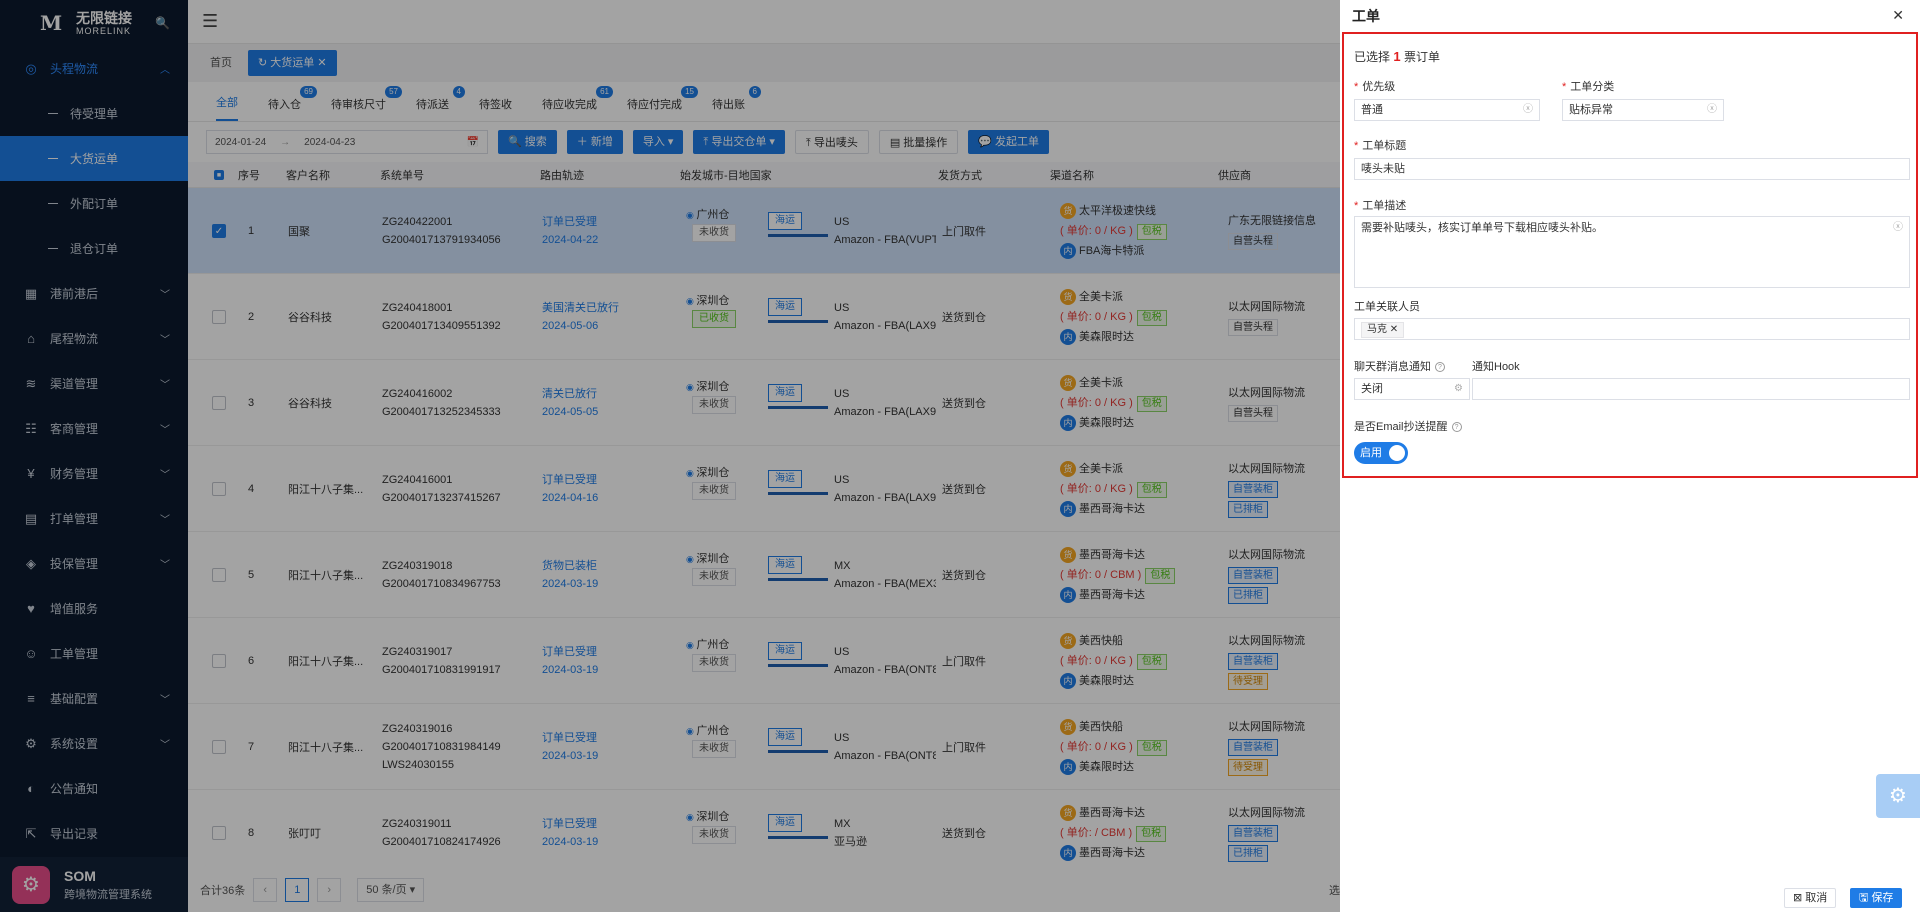 Image resolution: width=1920 pixels, height=912 pixels. Describe the element at coordinates (1632, 252) in the screenshot. I see `desc-textarea: 需要补贴唛头，核实订单单号下载相应唛头补贴。 ⓧ` at that location.